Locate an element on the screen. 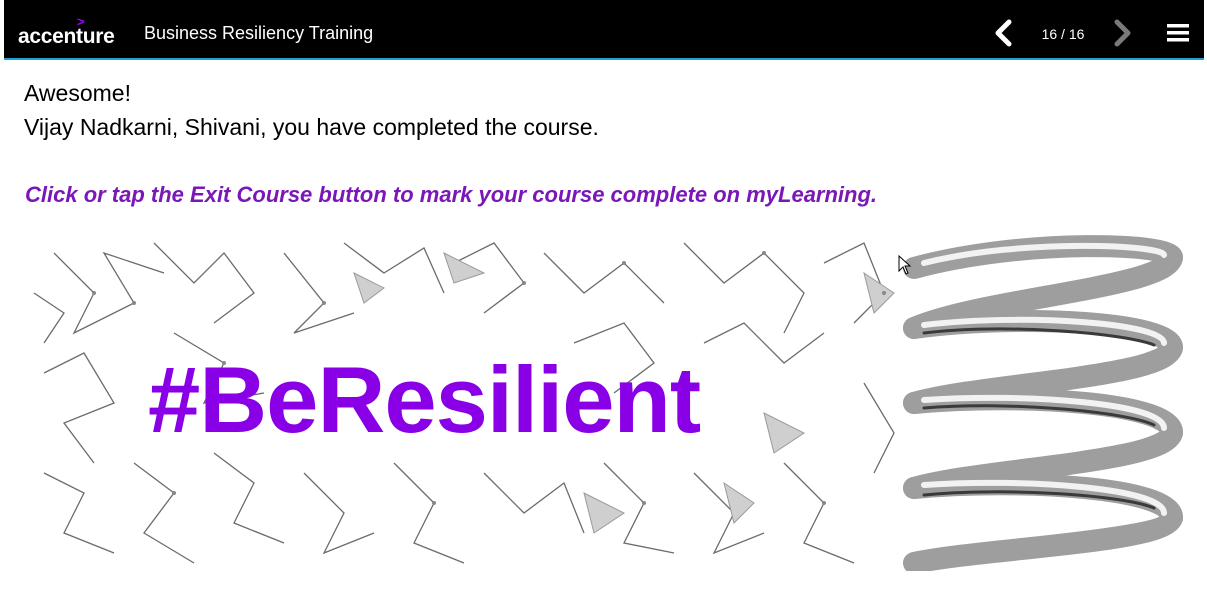  page-counter: 16 / 16 is located at coordinates (1063, 34).